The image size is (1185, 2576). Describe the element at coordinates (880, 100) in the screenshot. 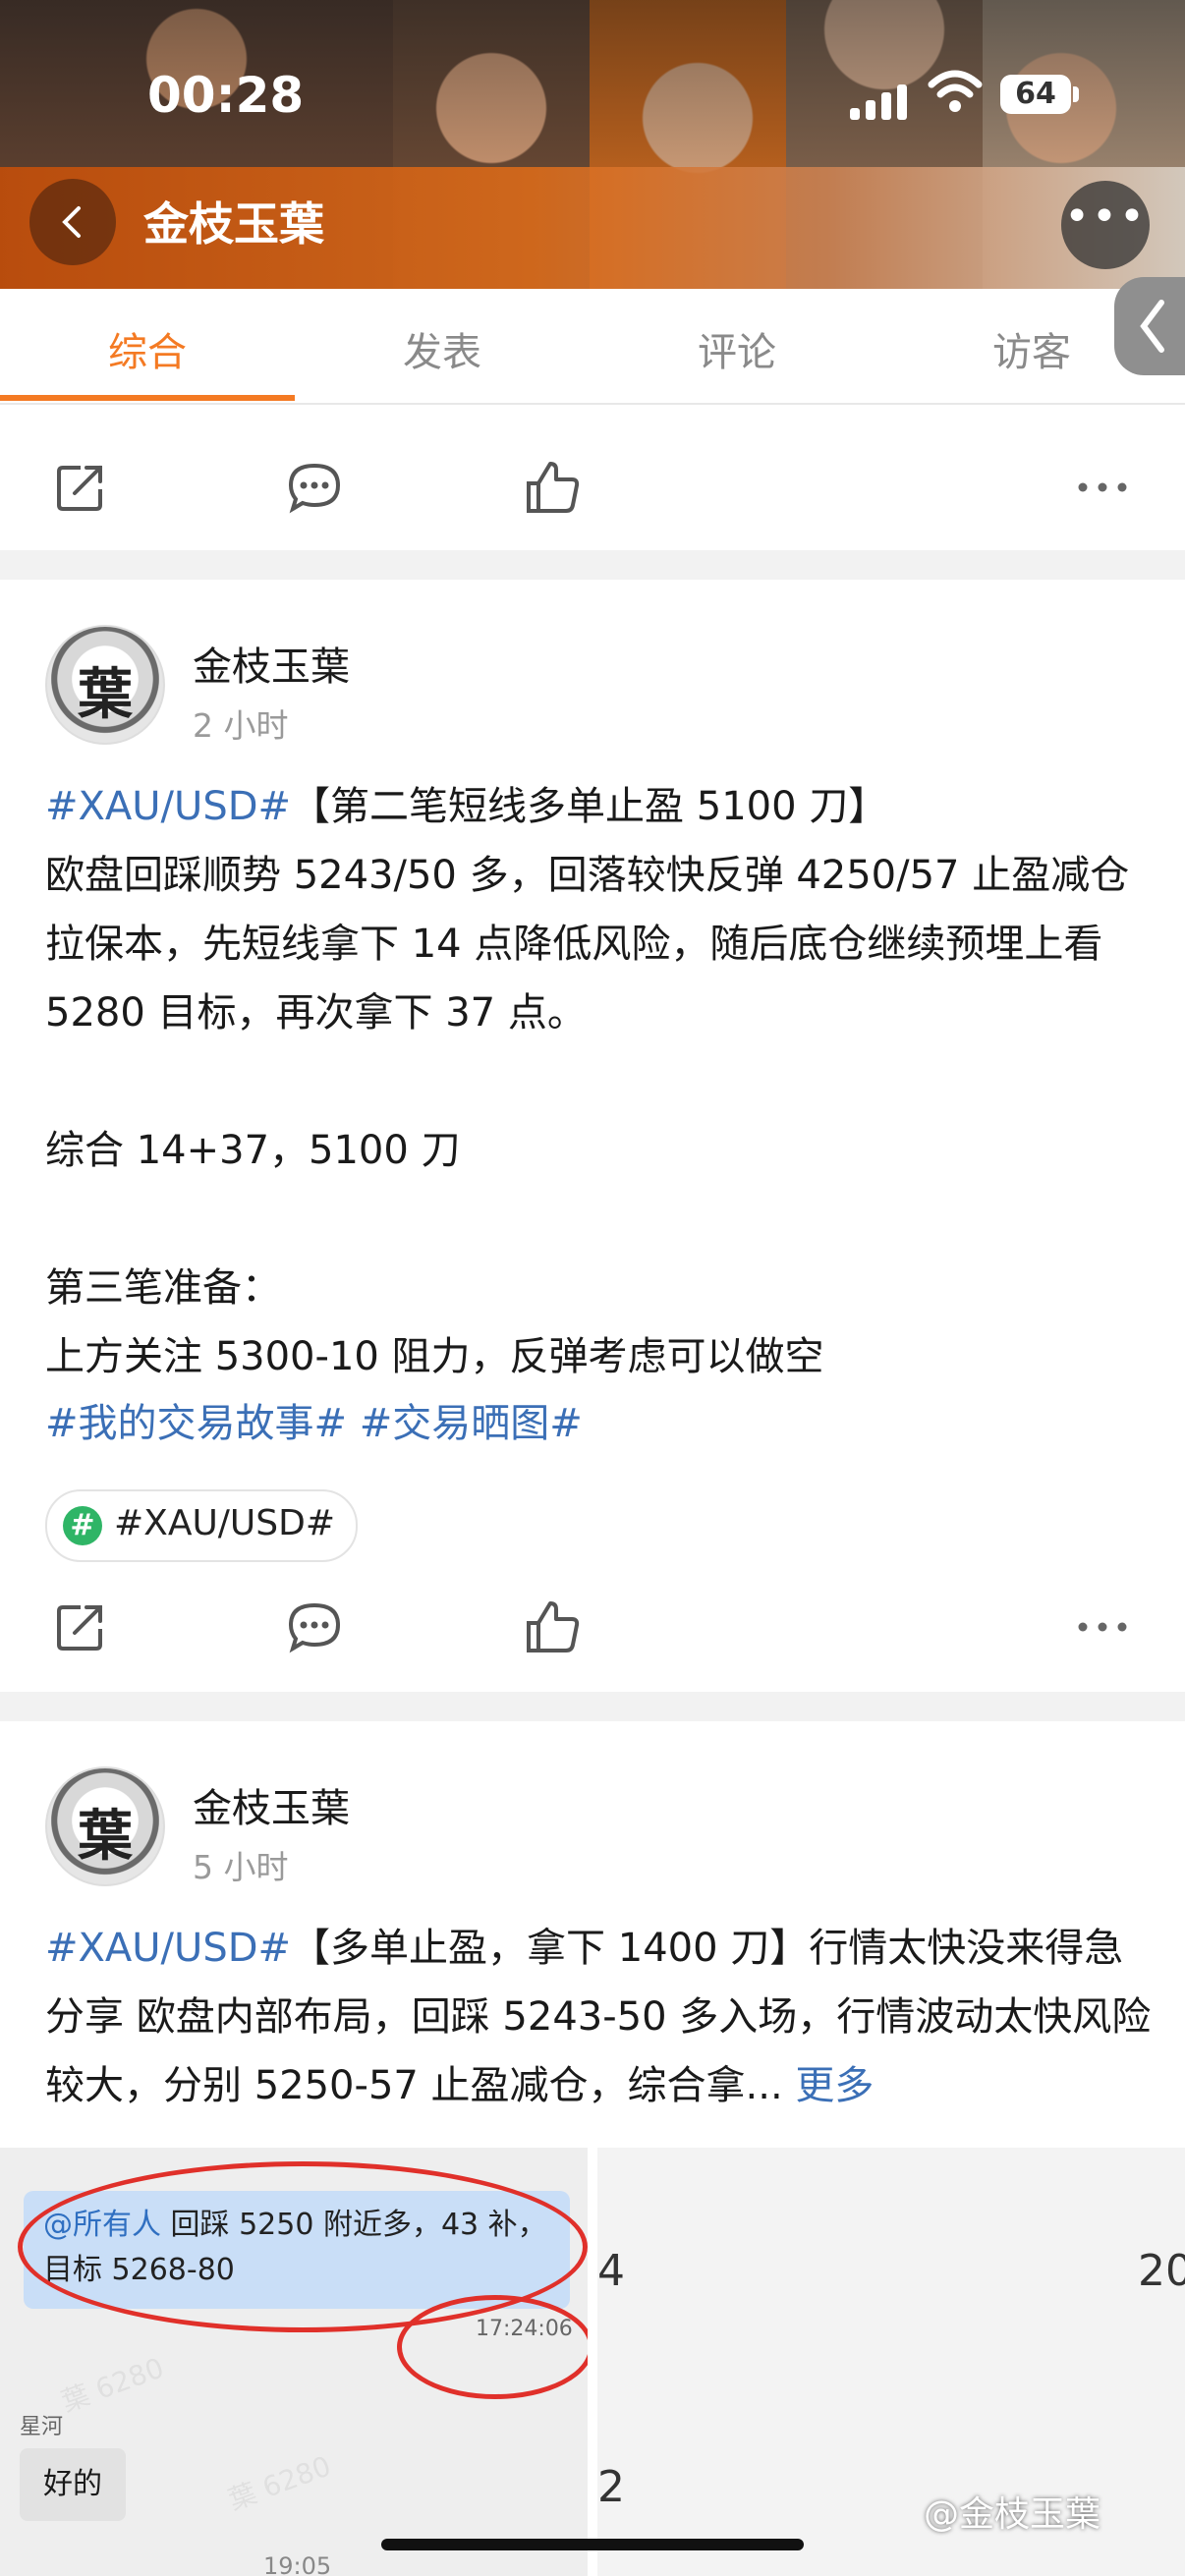

I see `cellular-signal-icon` at that location.